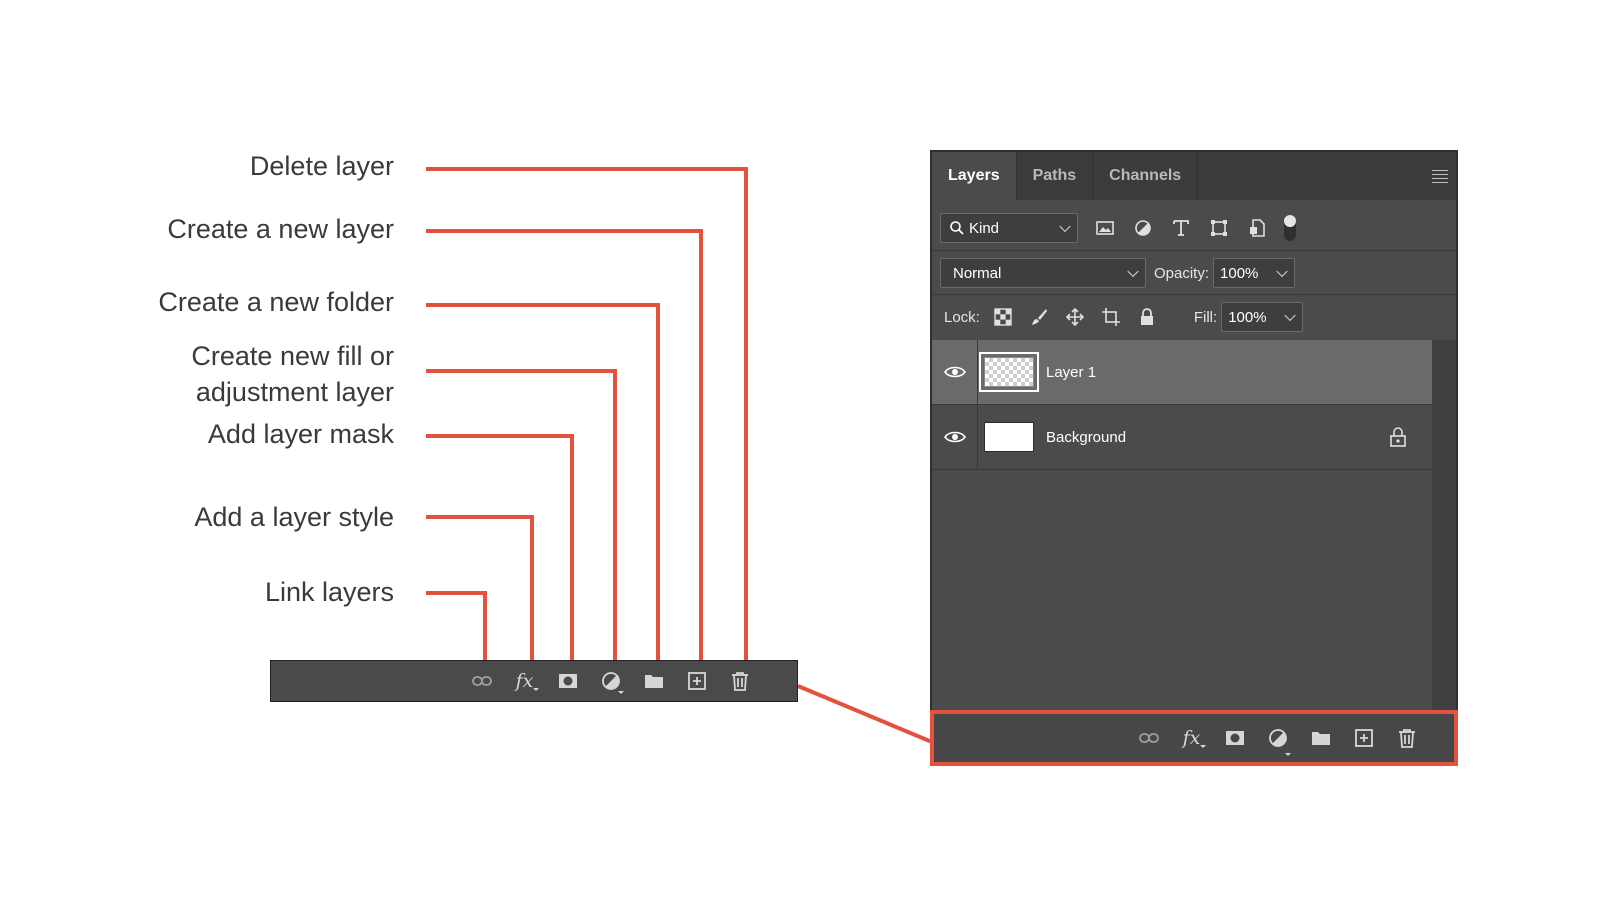 This screenshot has height=900, width=1600. Describe the element at coordinates (1071, 372) in the screenshot. I see `layer-name: Layer 1` at that location.